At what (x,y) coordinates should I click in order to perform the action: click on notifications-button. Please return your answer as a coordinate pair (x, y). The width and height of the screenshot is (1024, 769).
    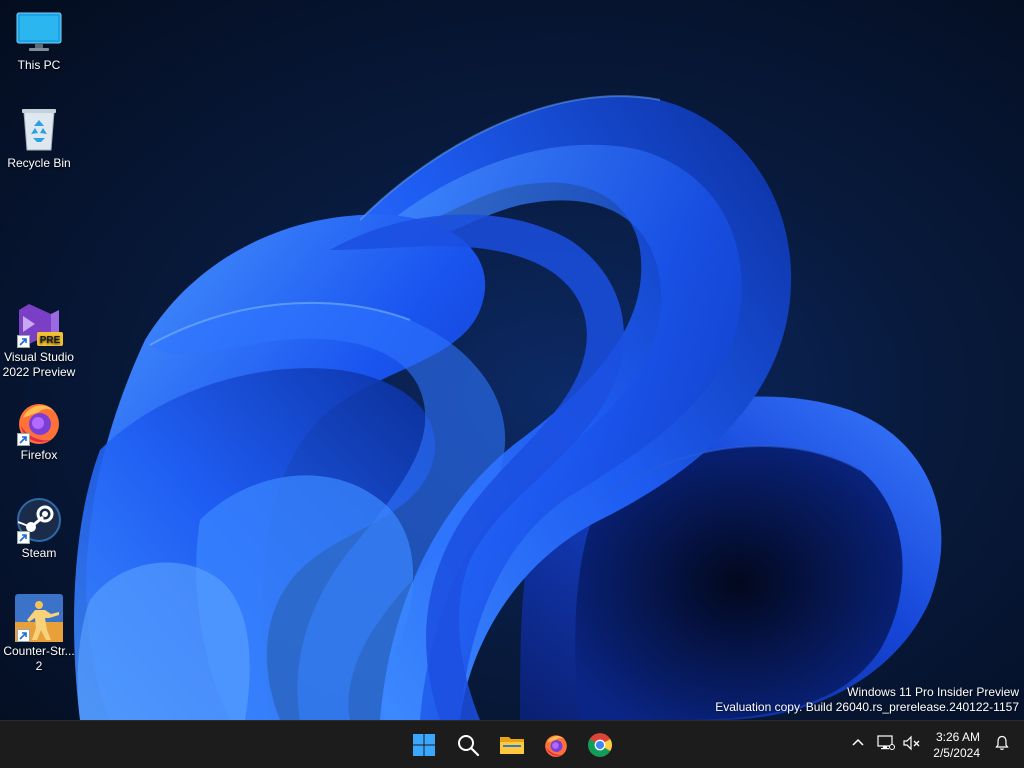
    Looking at the image, I should click on (1006, 745).